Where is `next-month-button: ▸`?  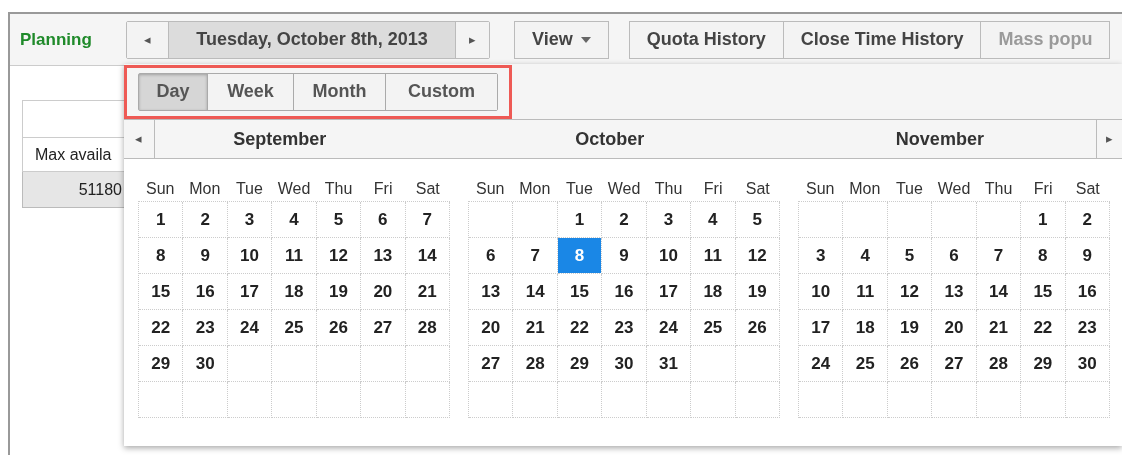
next-month-button: ▸ is located at coordinates (1108, 139).